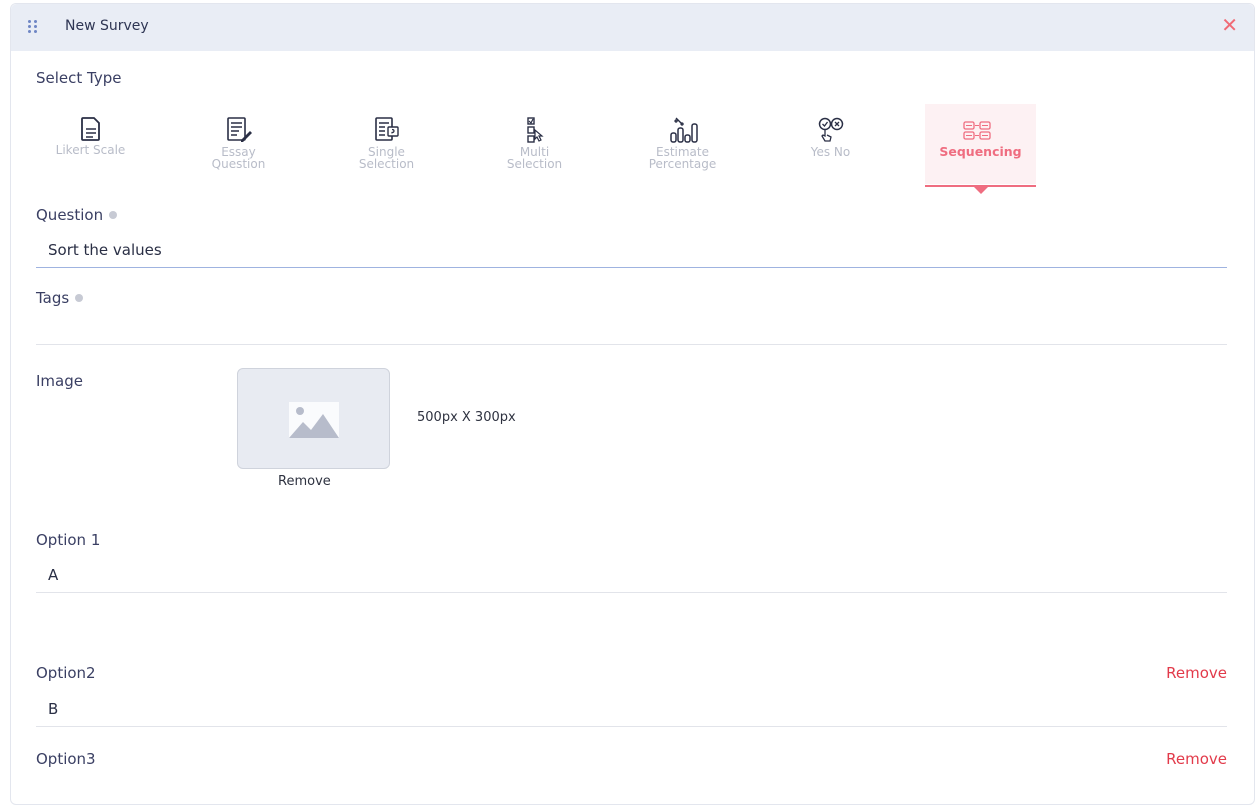 The image size is (1259, 805). I want to click on option-2-label: Option2, so click(66, 673).